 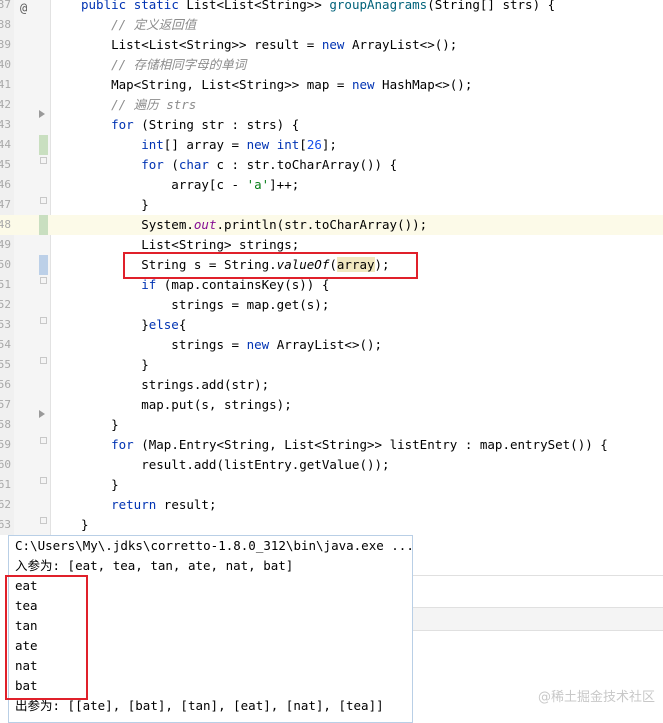 I want to click on line-number: 57, so click(x=5, y=404).